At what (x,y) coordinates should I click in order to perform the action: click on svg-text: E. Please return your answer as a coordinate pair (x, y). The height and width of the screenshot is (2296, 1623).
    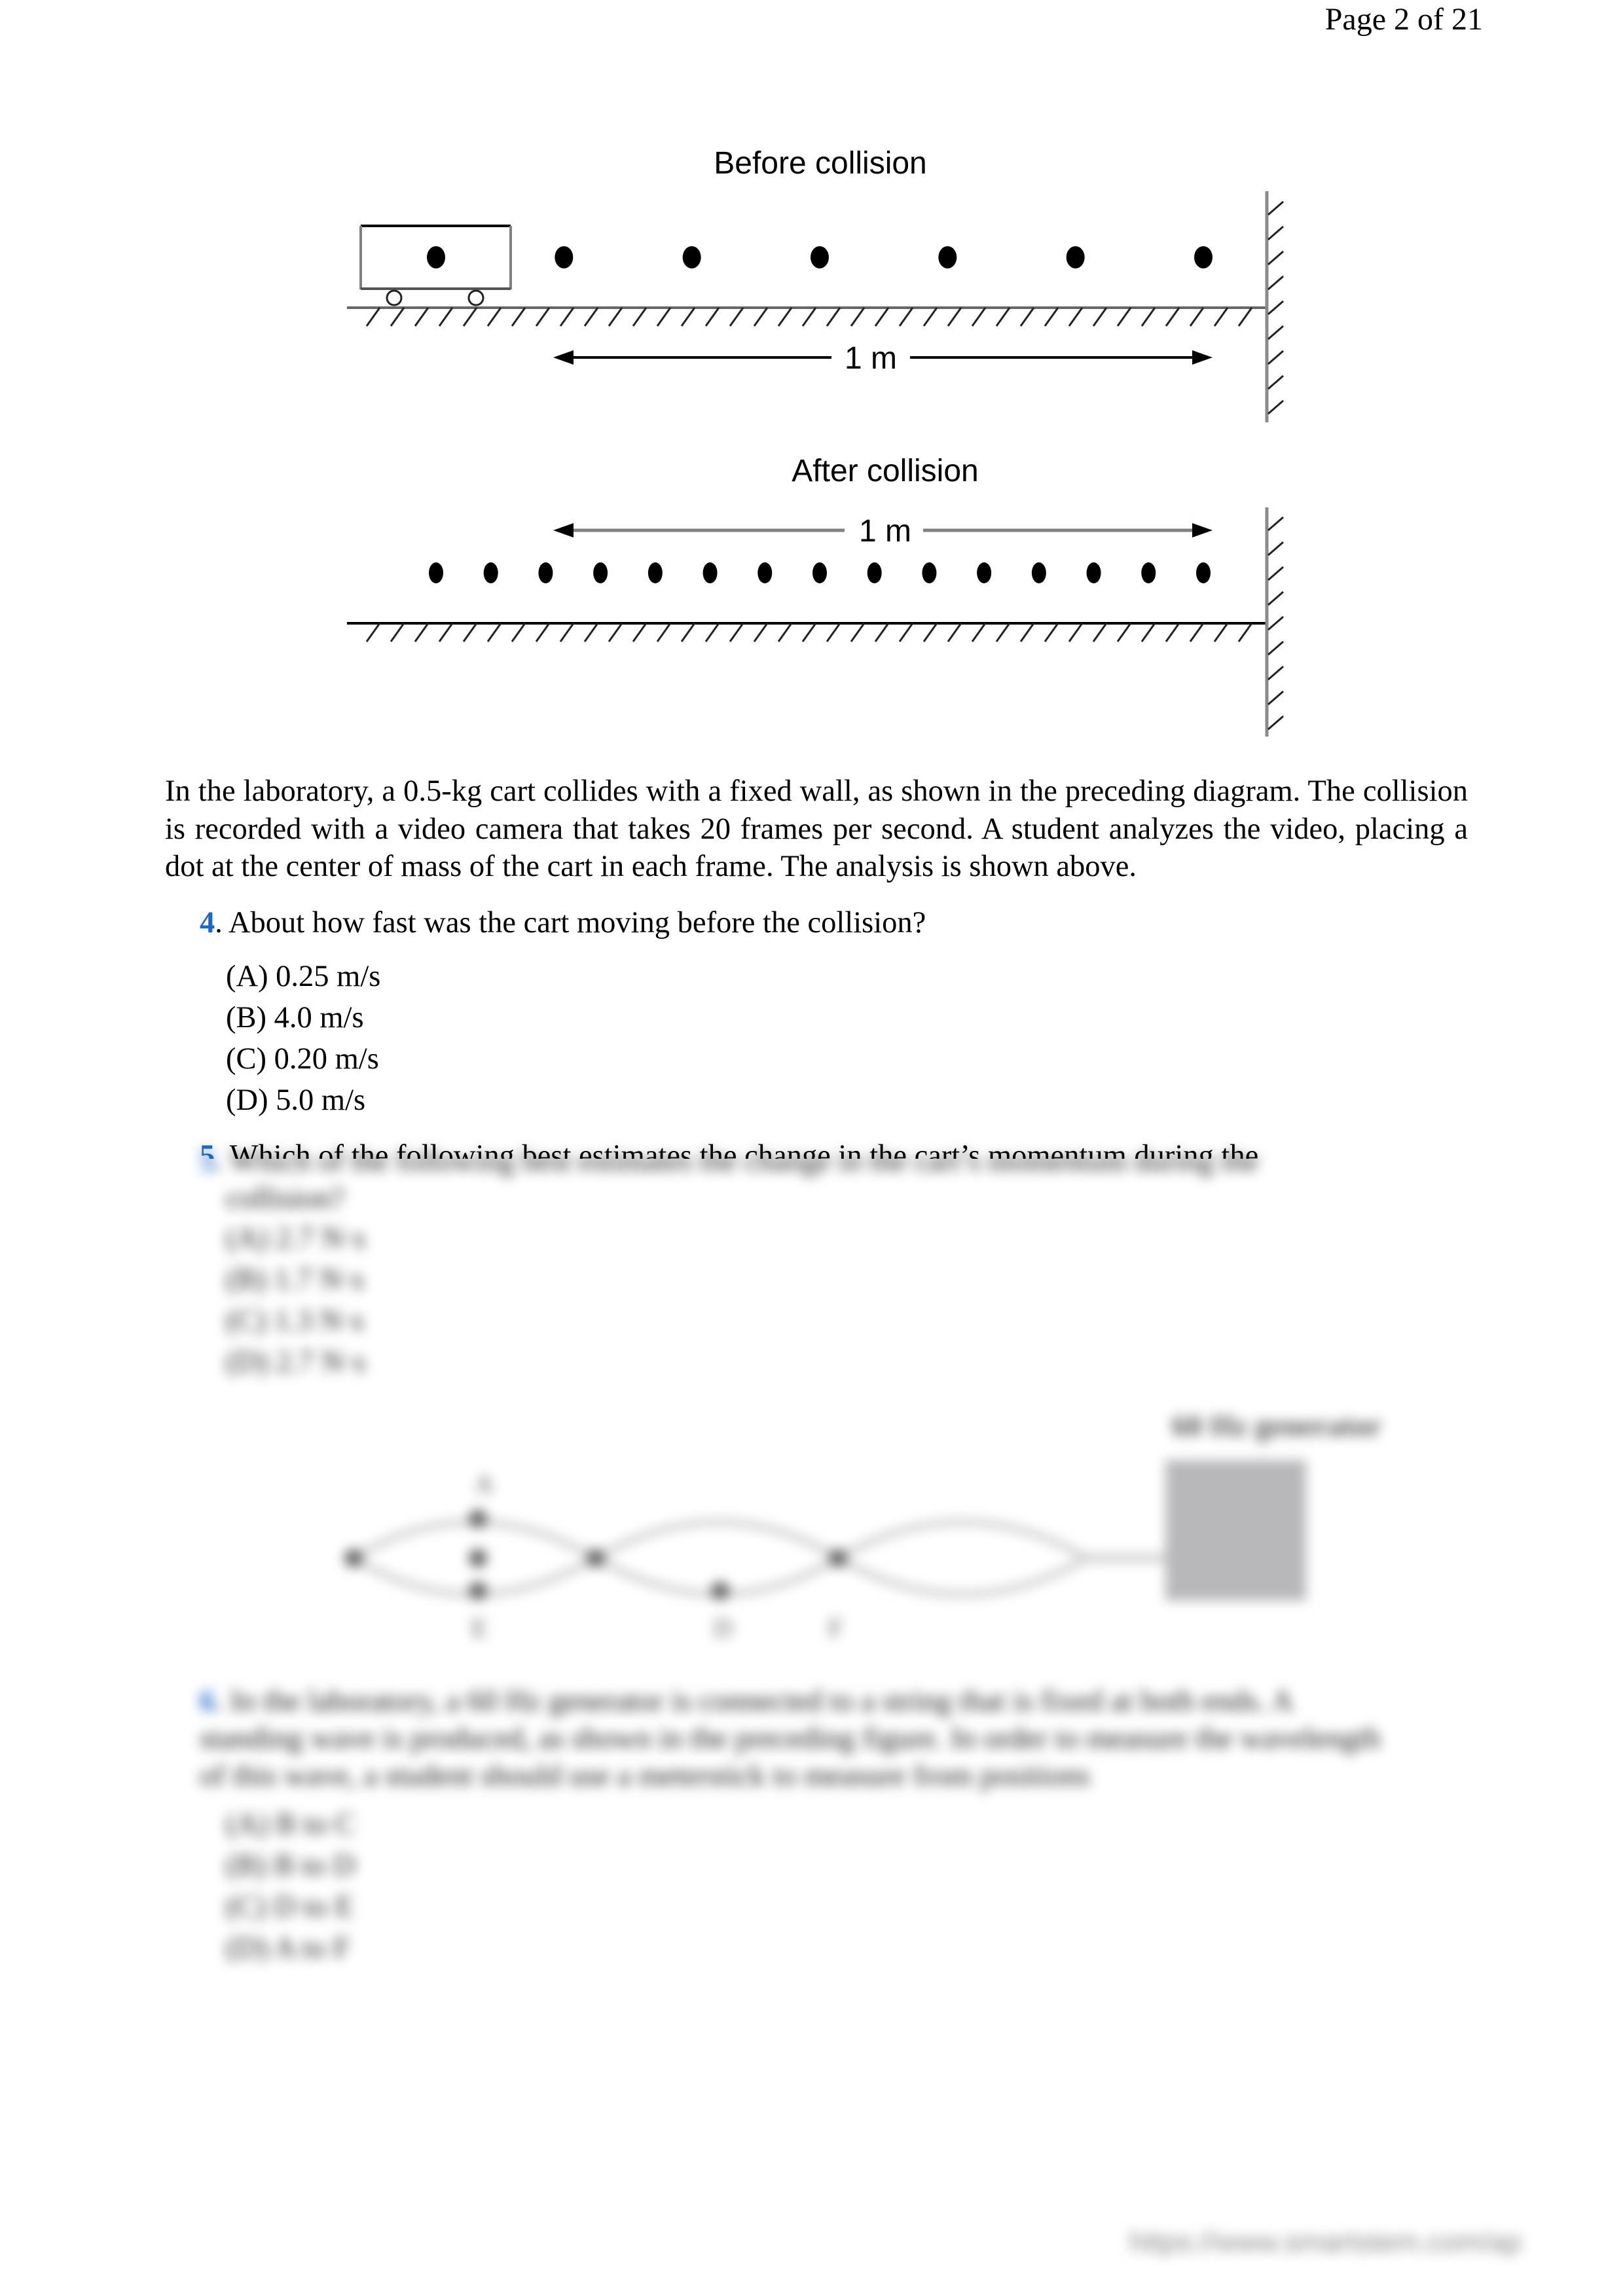
    Looking at the image, I should click on (479, 1628).